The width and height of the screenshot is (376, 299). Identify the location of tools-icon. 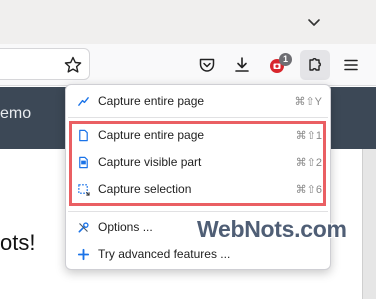
(83, 227).